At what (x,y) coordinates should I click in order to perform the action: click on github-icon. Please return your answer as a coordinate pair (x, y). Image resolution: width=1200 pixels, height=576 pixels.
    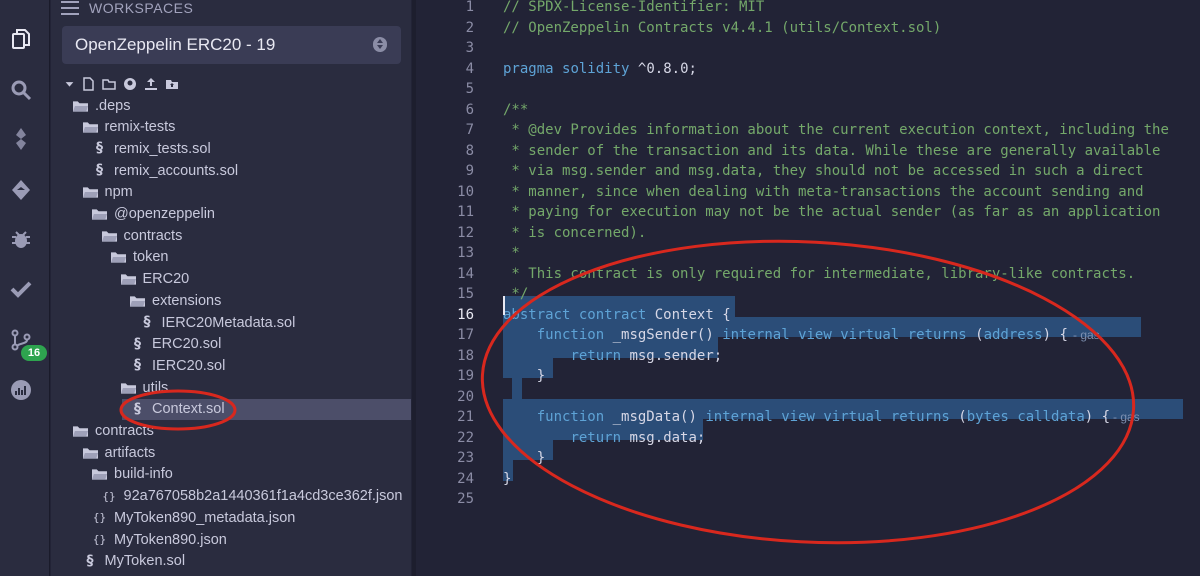
    Looking at the image, I should click on (130, 84).